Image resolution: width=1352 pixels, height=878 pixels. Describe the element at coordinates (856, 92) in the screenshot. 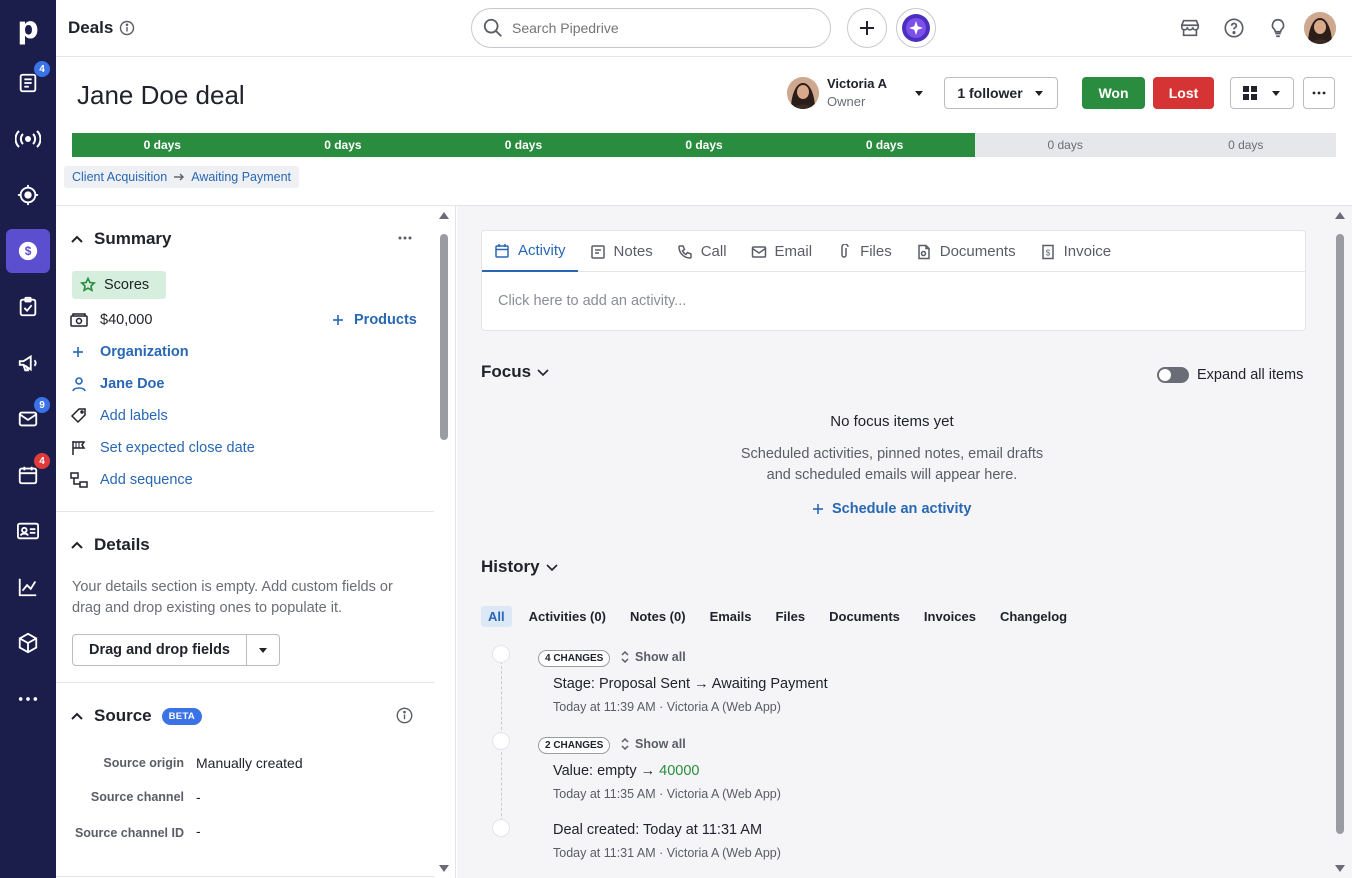

I see `owner-selector: Victoria A Owner` at that location.